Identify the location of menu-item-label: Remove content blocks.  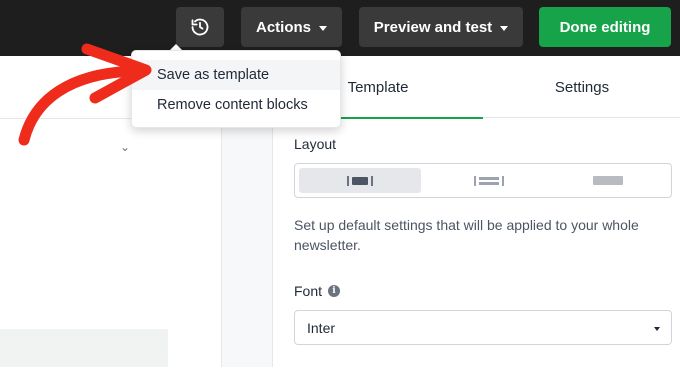
(232, 105).